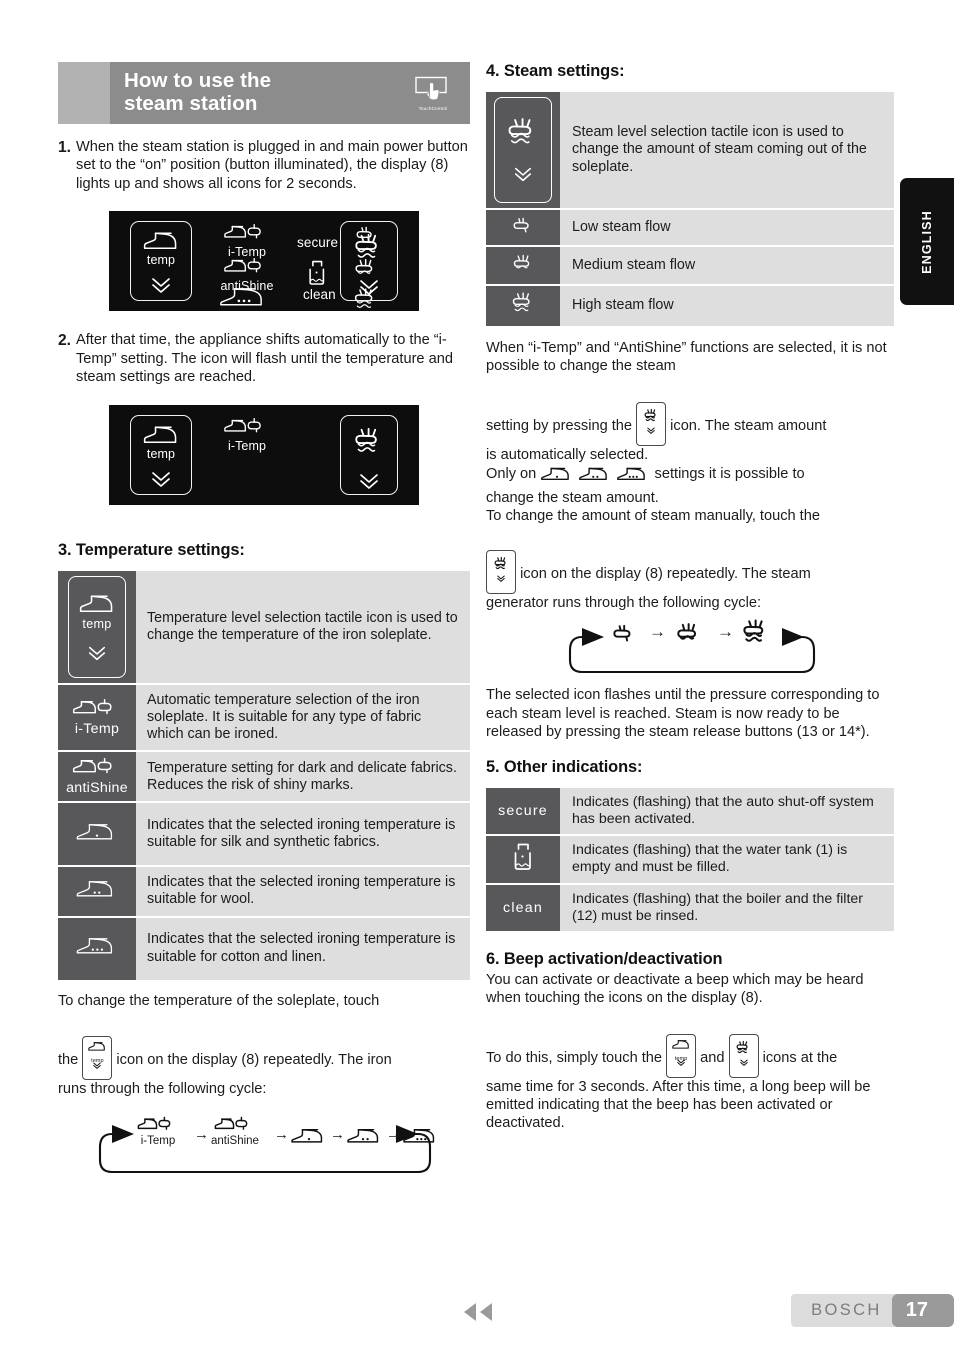 The height and width of the screenshot is (1354, 954). I want to click on page-footer: BOSCH 17, so click(872, 1310).